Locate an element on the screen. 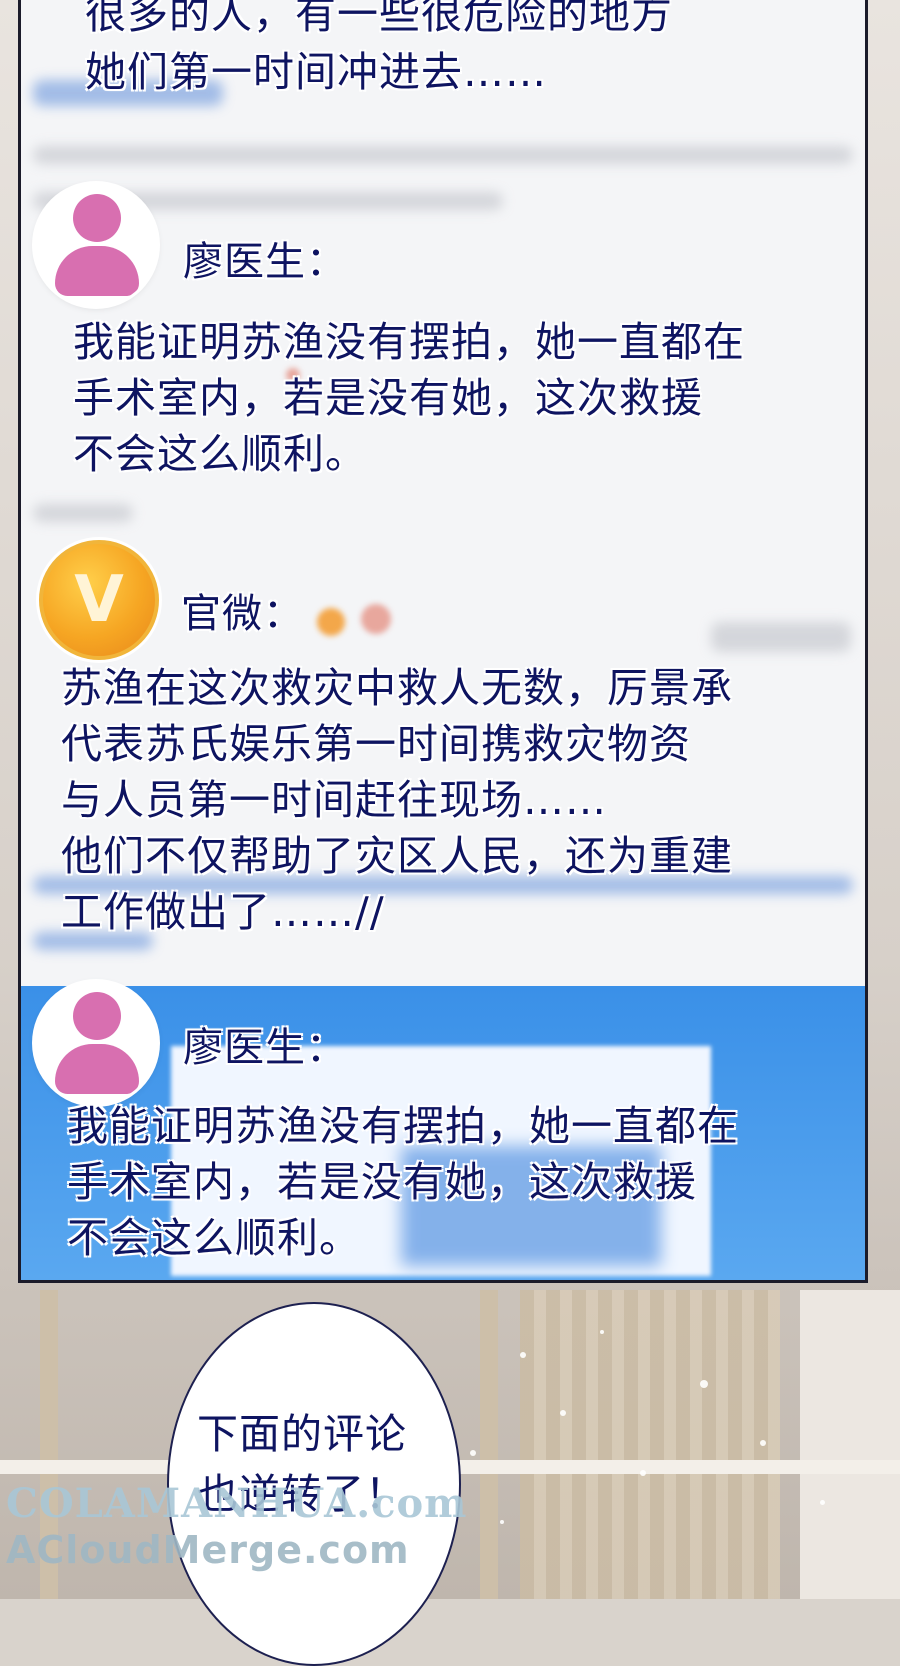  post-text-line: 很多的人，有一些很危险的地方 is located at coordinates (379, 19).